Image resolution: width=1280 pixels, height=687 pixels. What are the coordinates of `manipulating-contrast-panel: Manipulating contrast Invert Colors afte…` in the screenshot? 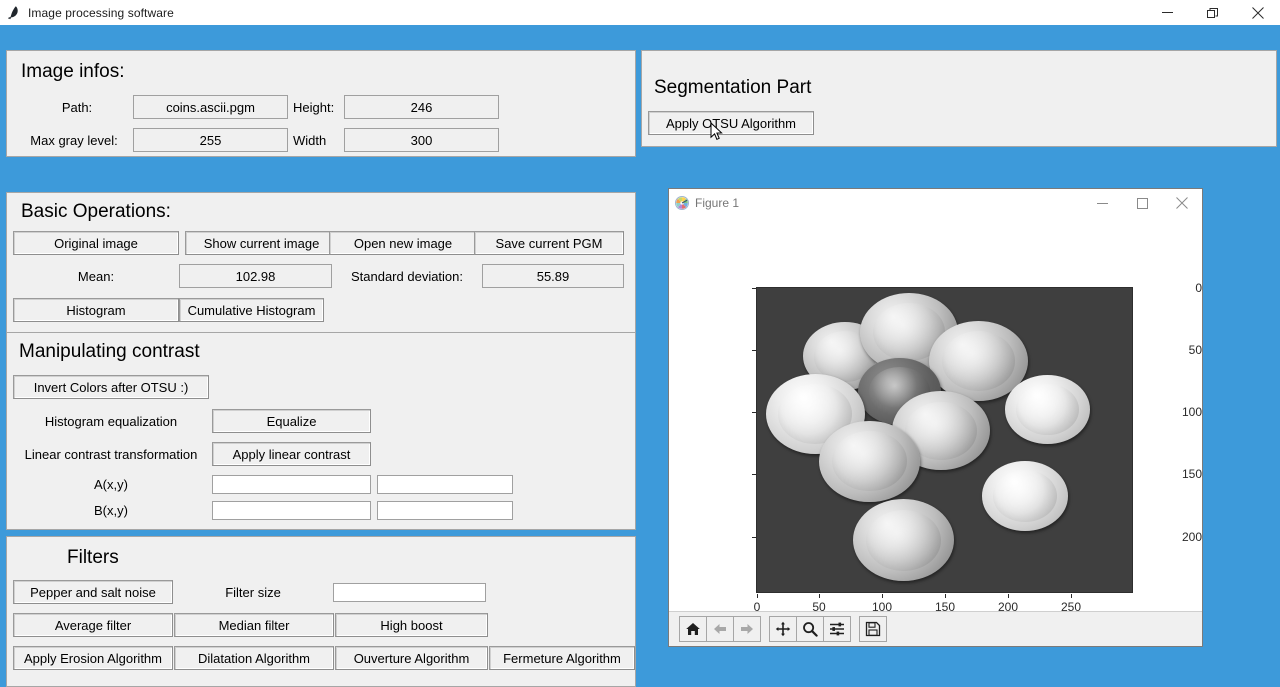 It's located at (321, 431).